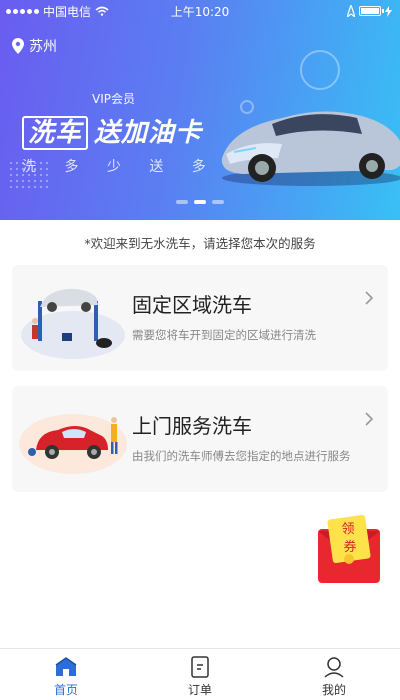 The height and width of the screenshot is (700, 400). What do you see at coordinates (192, 305) in the screenshot?
I see `service-title: 固定区域洗车` at bounding box center [192, 305].